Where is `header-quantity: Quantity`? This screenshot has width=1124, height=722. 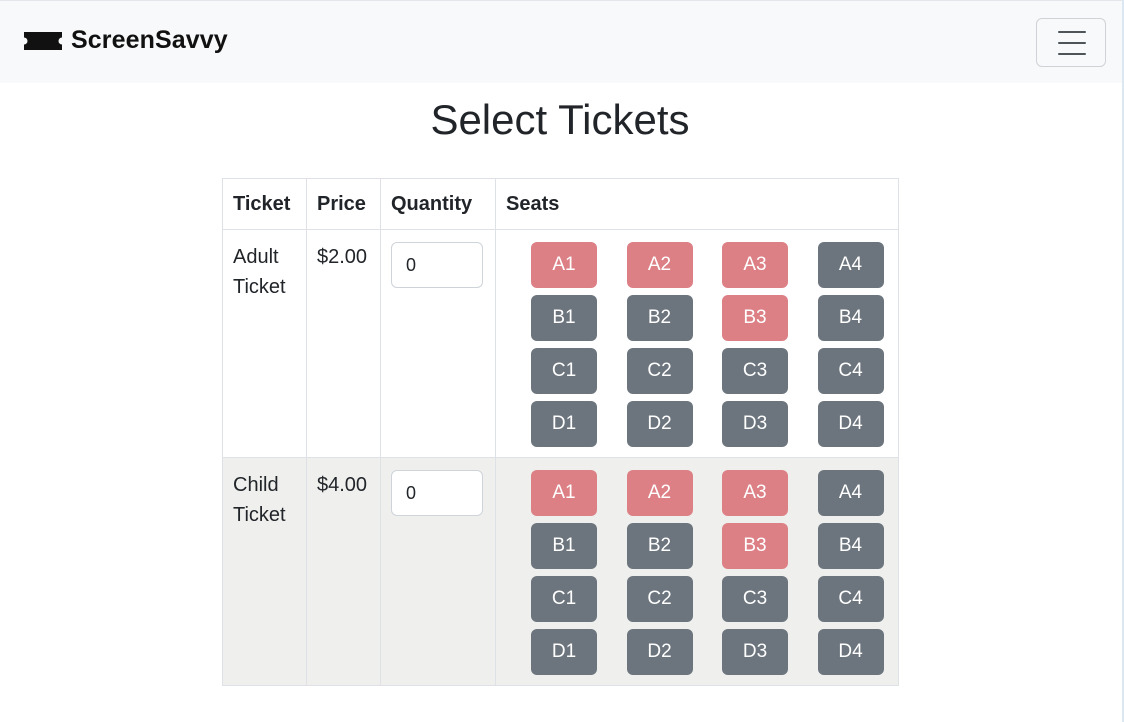
header-quantity: Quantity is located at coordinates (438, 204).